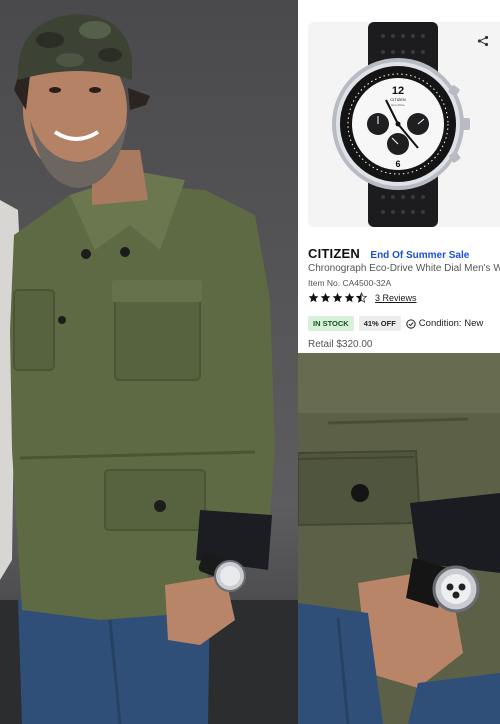  I want to click on product-image: 12 CITIZEN Eco-Drive 6, so click(404, 124).